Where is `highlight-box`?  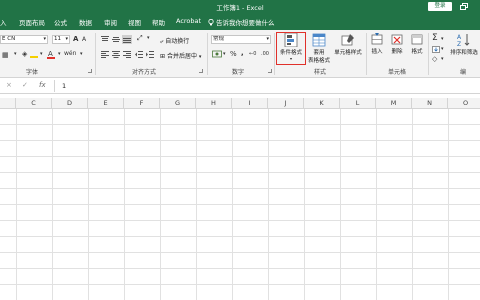
highlight-box is located at coordinates (291, 48).